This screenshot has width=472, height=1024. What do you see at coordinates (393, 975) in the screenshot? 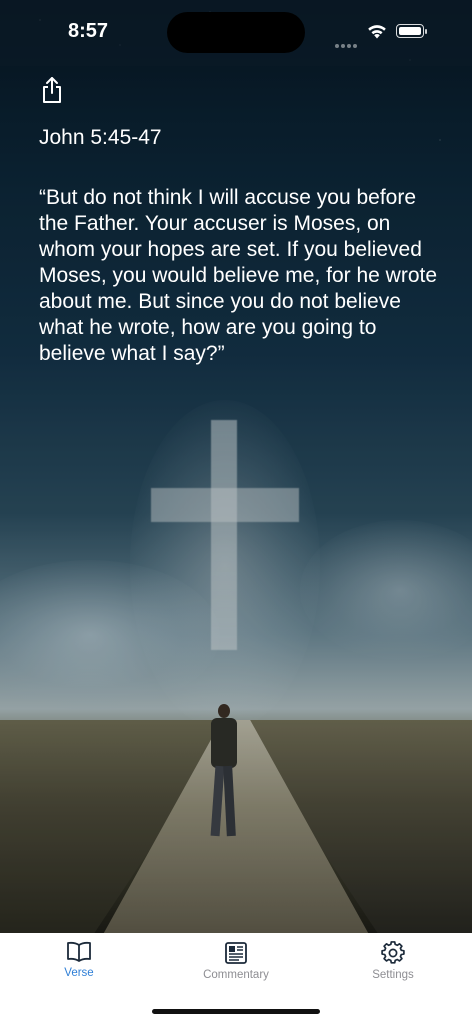
I see `tab-settings-label: Settings` at bounding box center [393, 975].